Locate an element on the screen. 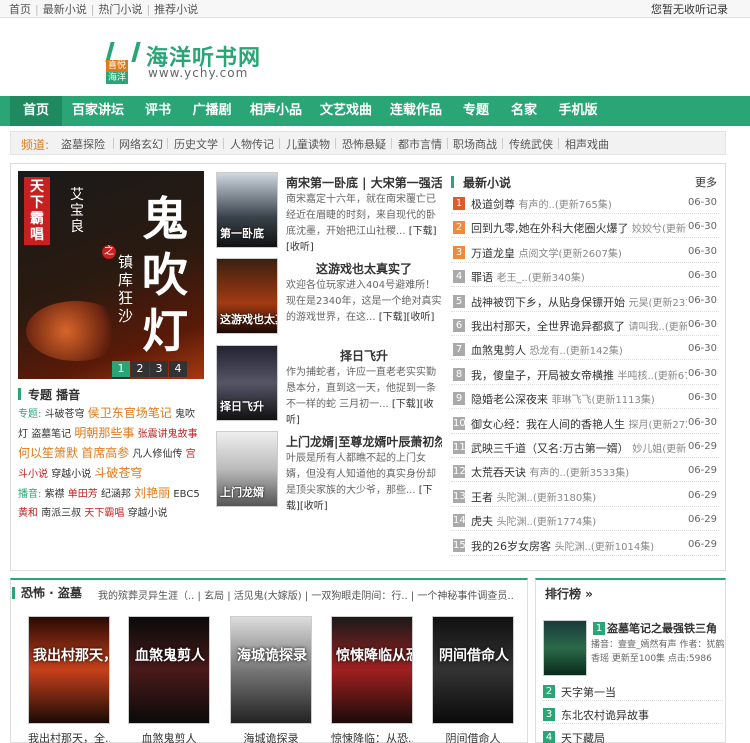 Image resolution: width=750 pixels, height=743 pixels. section-title: 恐怖 · 盗墓 is located at coordinates (51, 593).